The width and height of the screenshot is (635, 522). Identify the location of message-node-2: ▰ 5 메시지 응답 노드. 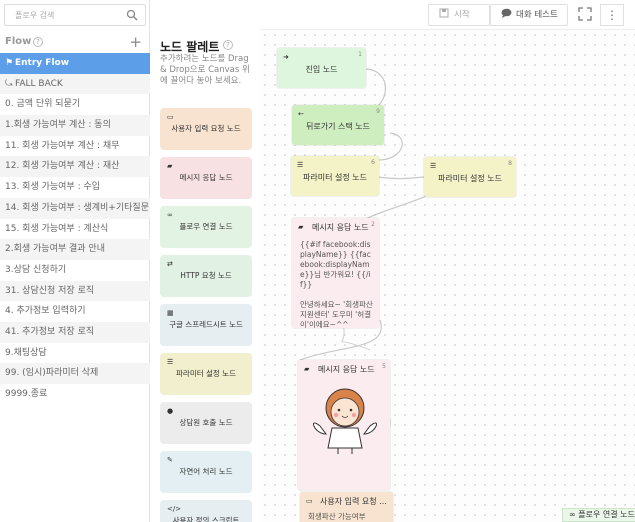
(344, 425).